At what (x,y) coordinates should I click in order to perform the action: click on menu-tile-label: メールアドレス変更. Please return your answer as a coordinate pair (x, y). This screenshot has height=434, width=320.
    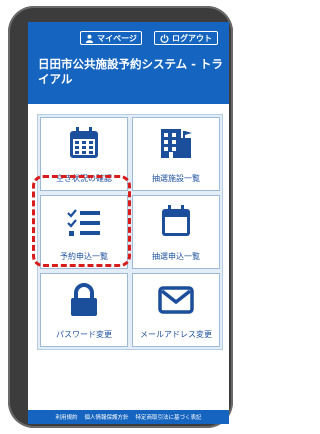
    Looking at the image, I should click on (176, 334).